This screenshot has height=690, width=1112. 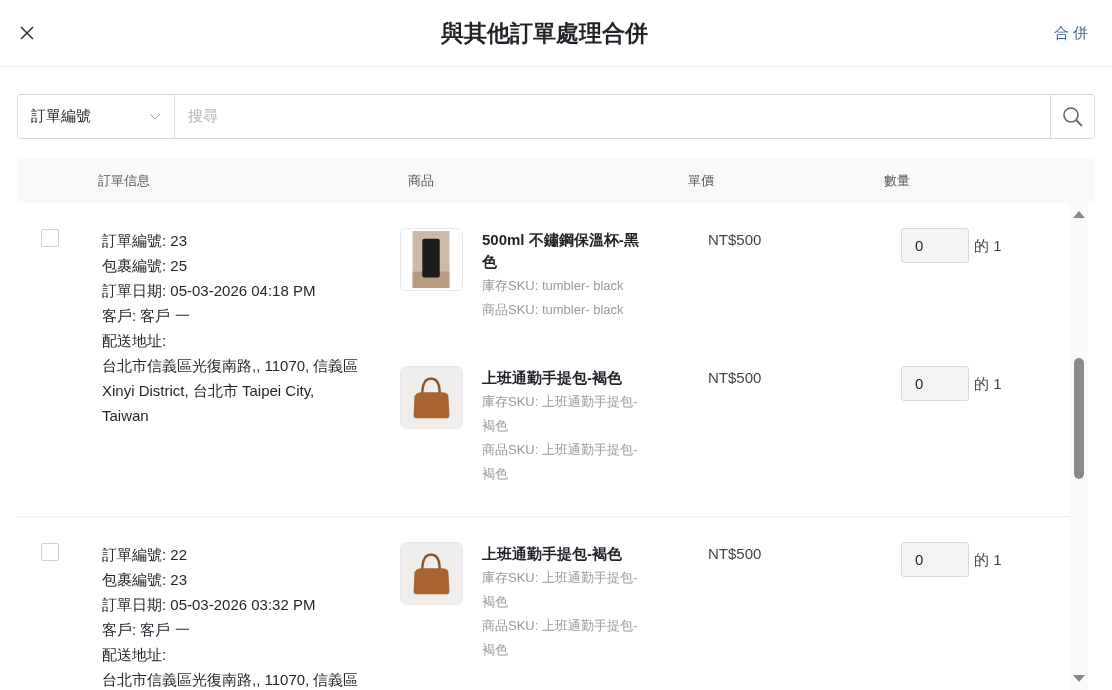 I want to click on chevron-down-icon, so click(x=155, y=116).